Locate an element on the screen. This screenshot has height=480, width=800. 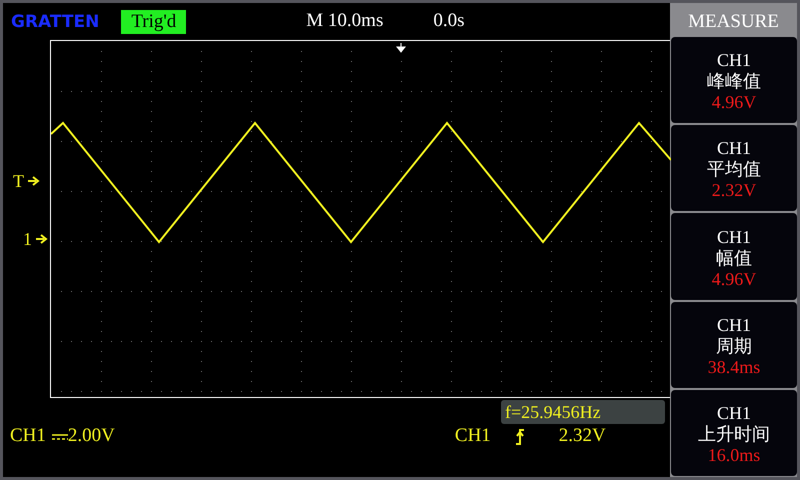
channel-label: CH1 is located at coordinates (28, 436).